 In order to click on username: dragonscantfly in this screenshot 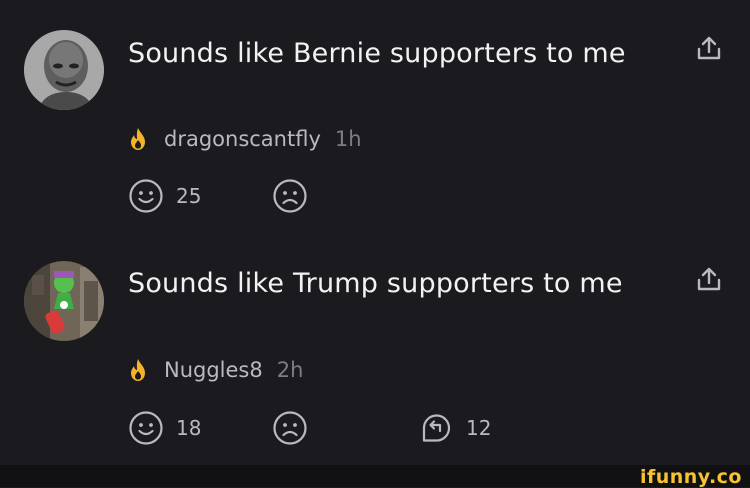, I will do `click(242, 139)`.